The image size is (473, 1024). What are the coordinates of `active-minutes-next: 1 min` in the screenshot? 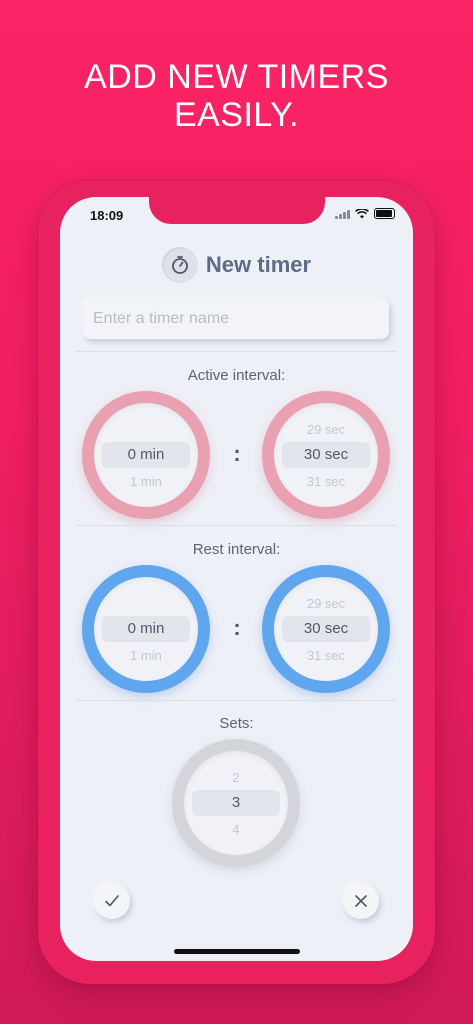 It's located at (146, 481).